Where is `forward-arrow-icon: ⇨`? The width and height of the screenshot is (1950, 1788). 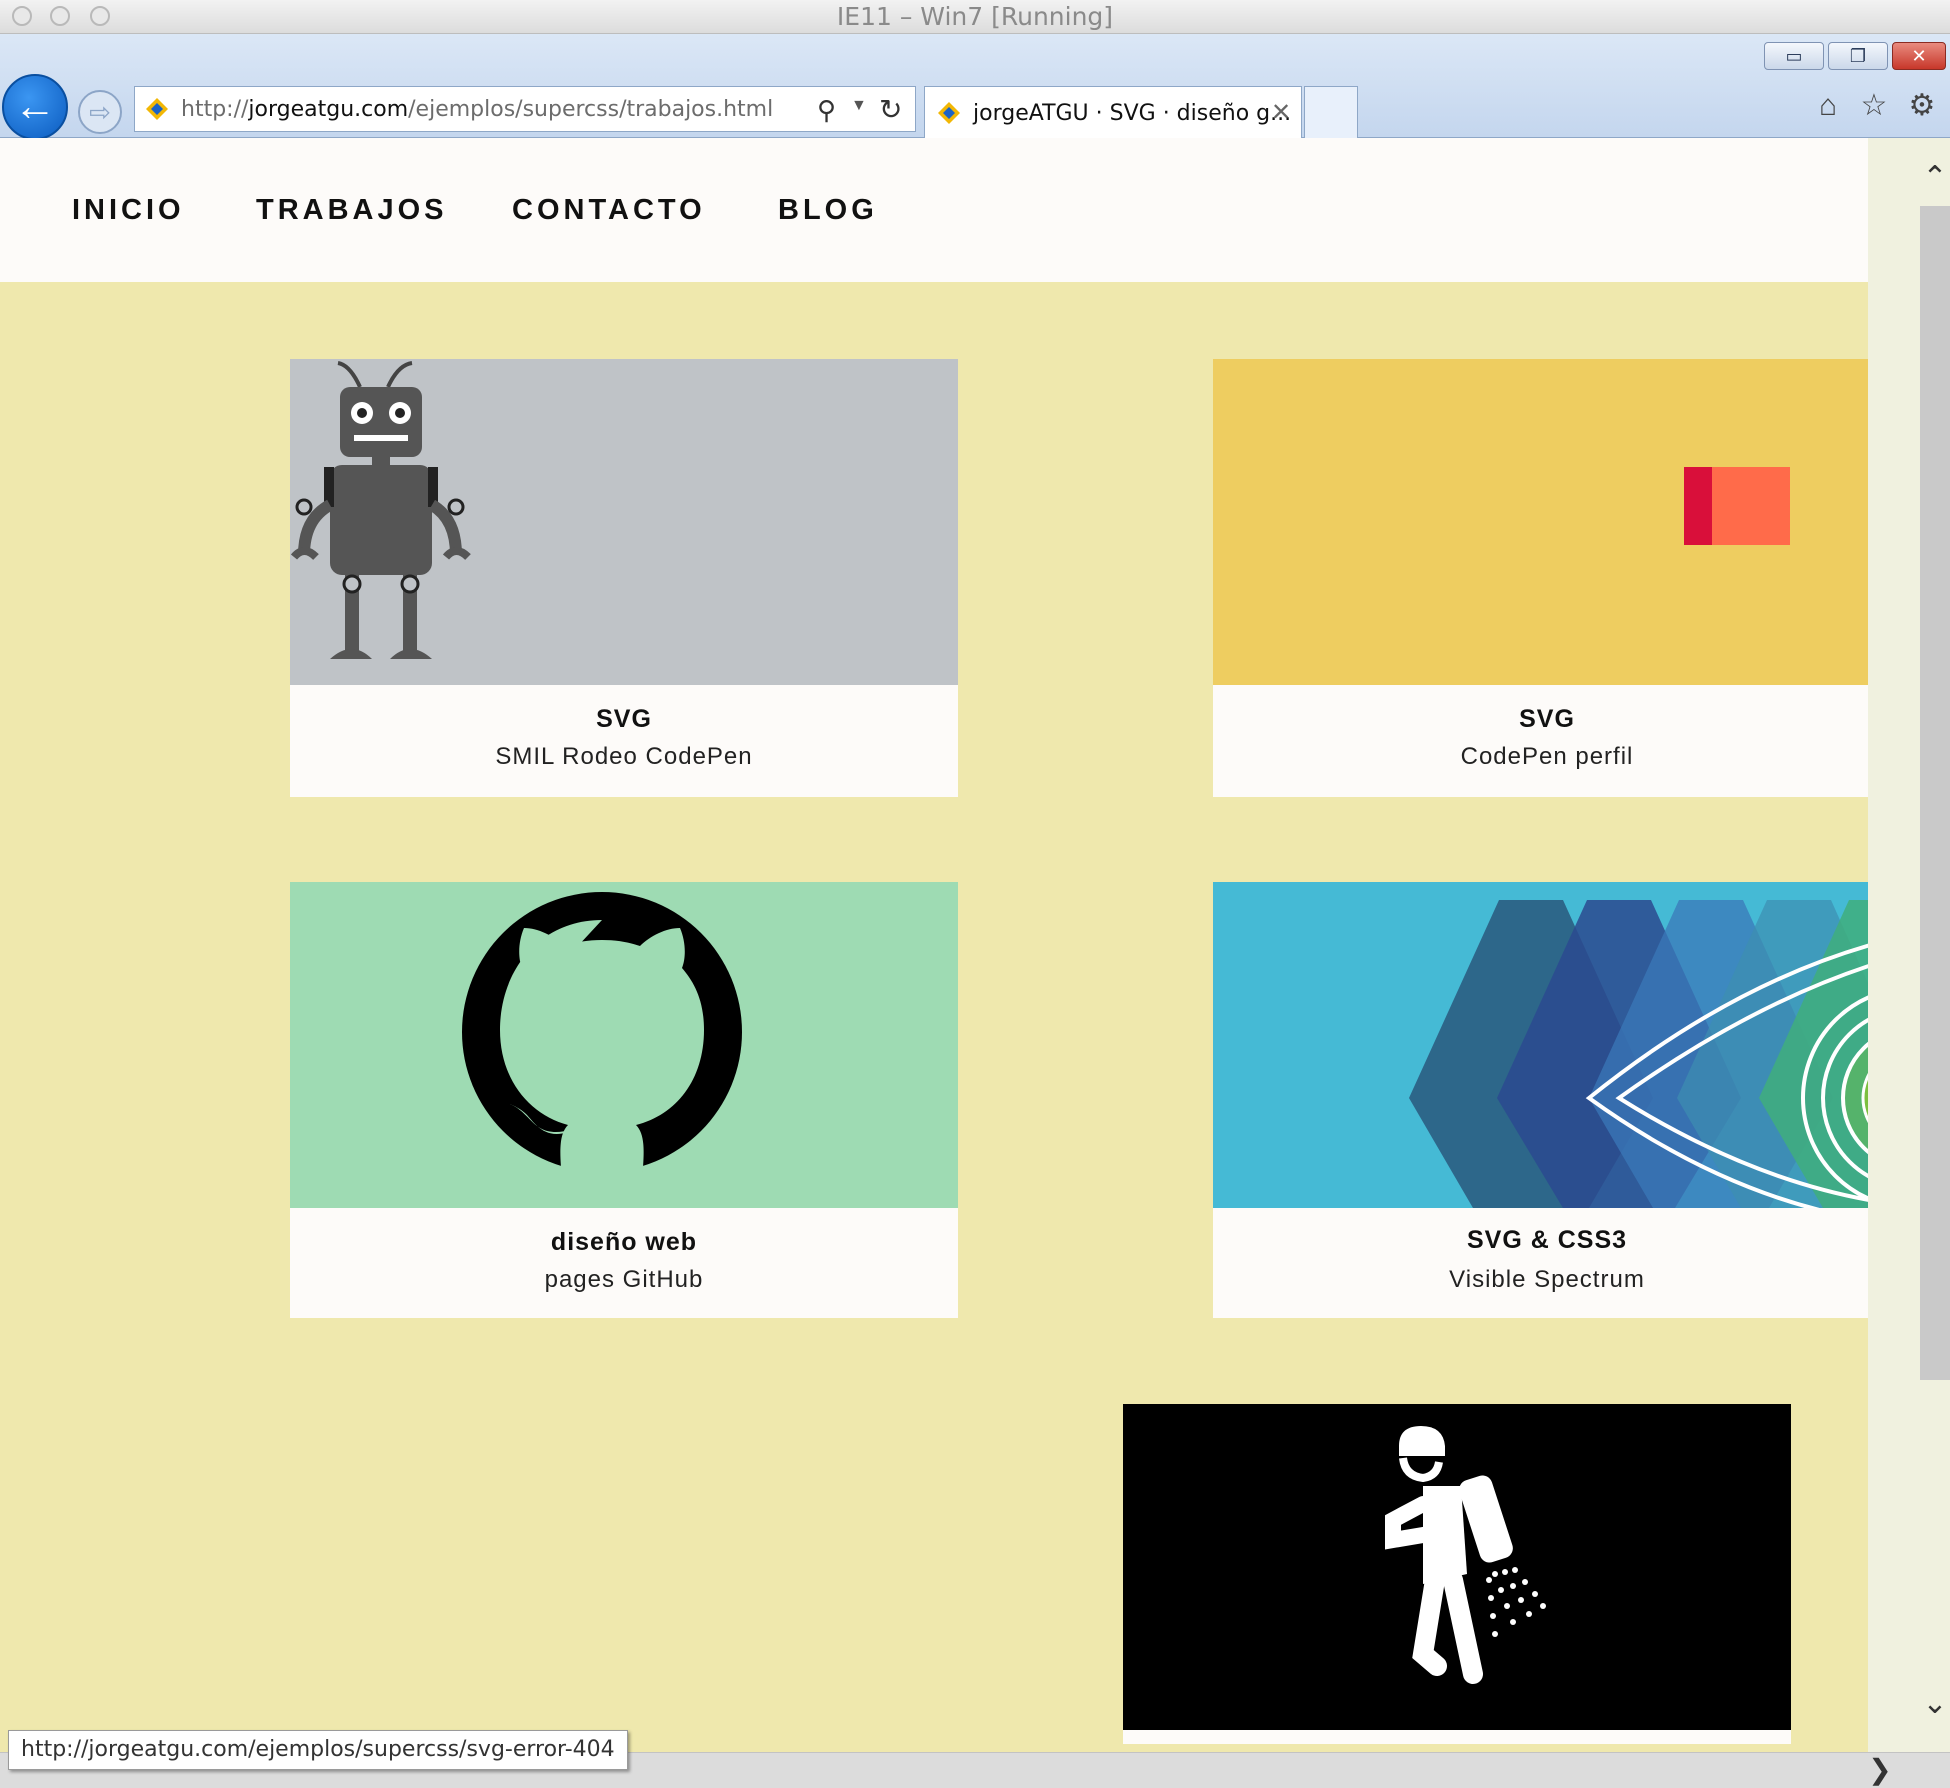
forward-arrow-icon: ⇨ is located at coordinates (100, 112).